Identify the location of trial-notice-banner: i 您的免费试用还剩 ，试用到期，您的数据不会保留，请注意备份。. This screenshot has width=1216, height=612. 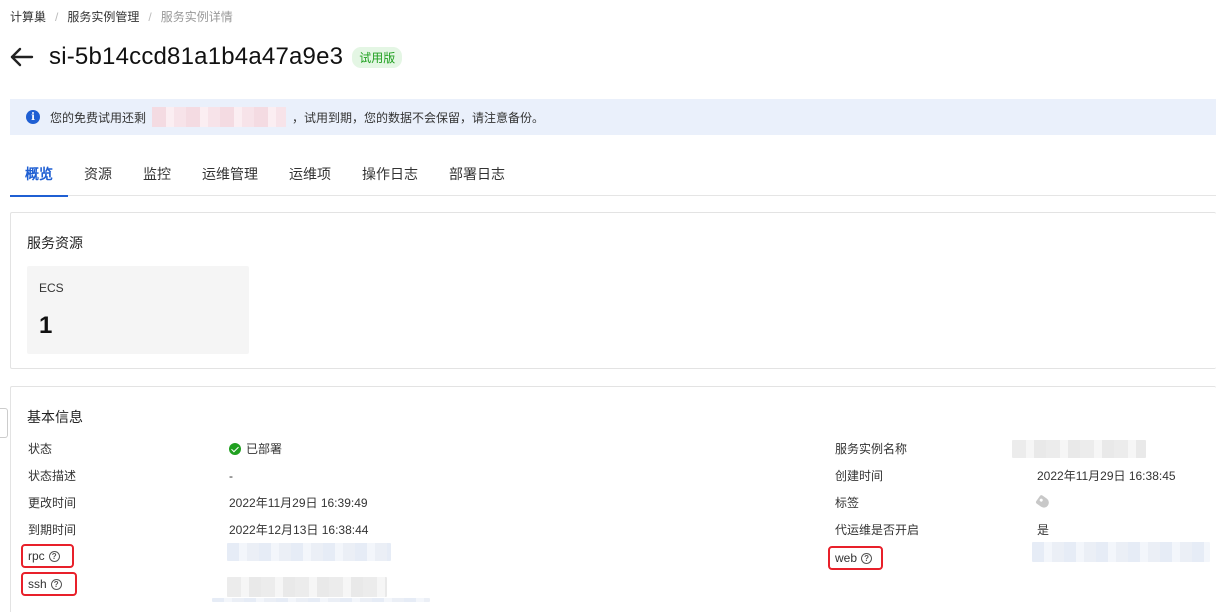
(613, 117).